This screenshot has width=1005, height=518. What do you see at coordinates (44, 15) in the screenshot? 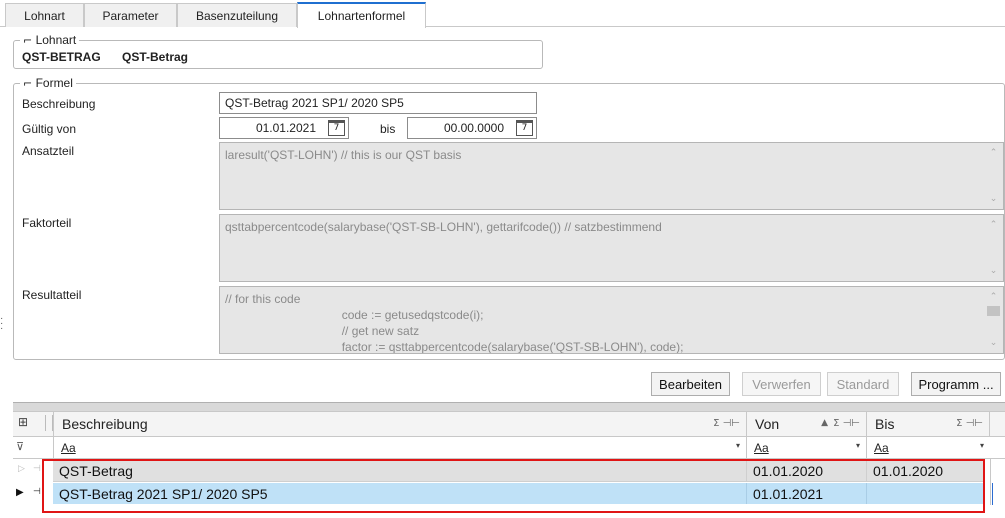
I see `tab-lohnart: Lohnart` at bounding box center [44, 15].